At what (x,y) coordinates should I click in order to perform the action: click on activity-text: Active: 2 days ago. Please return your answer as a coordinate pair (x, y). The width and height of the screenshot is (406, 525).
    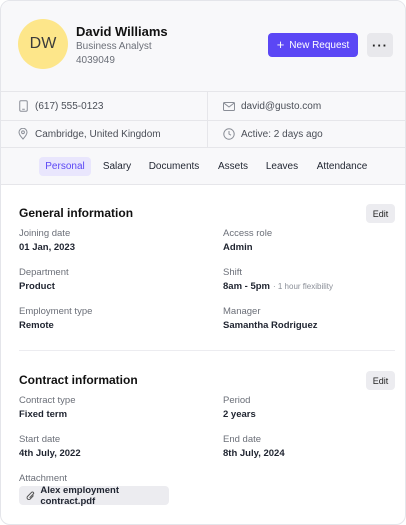
    Looking at the image, I should click on (282, 134).